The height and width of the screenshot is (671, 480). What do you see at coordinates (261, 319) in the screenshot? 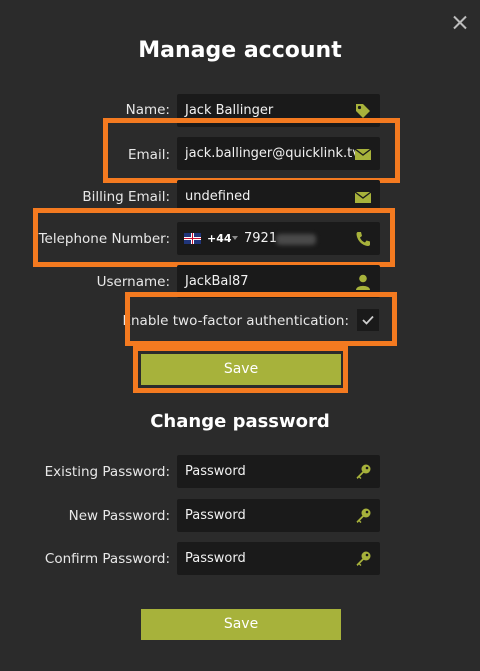
I see `two-factor-highlight` at bounding box center [261, 319].